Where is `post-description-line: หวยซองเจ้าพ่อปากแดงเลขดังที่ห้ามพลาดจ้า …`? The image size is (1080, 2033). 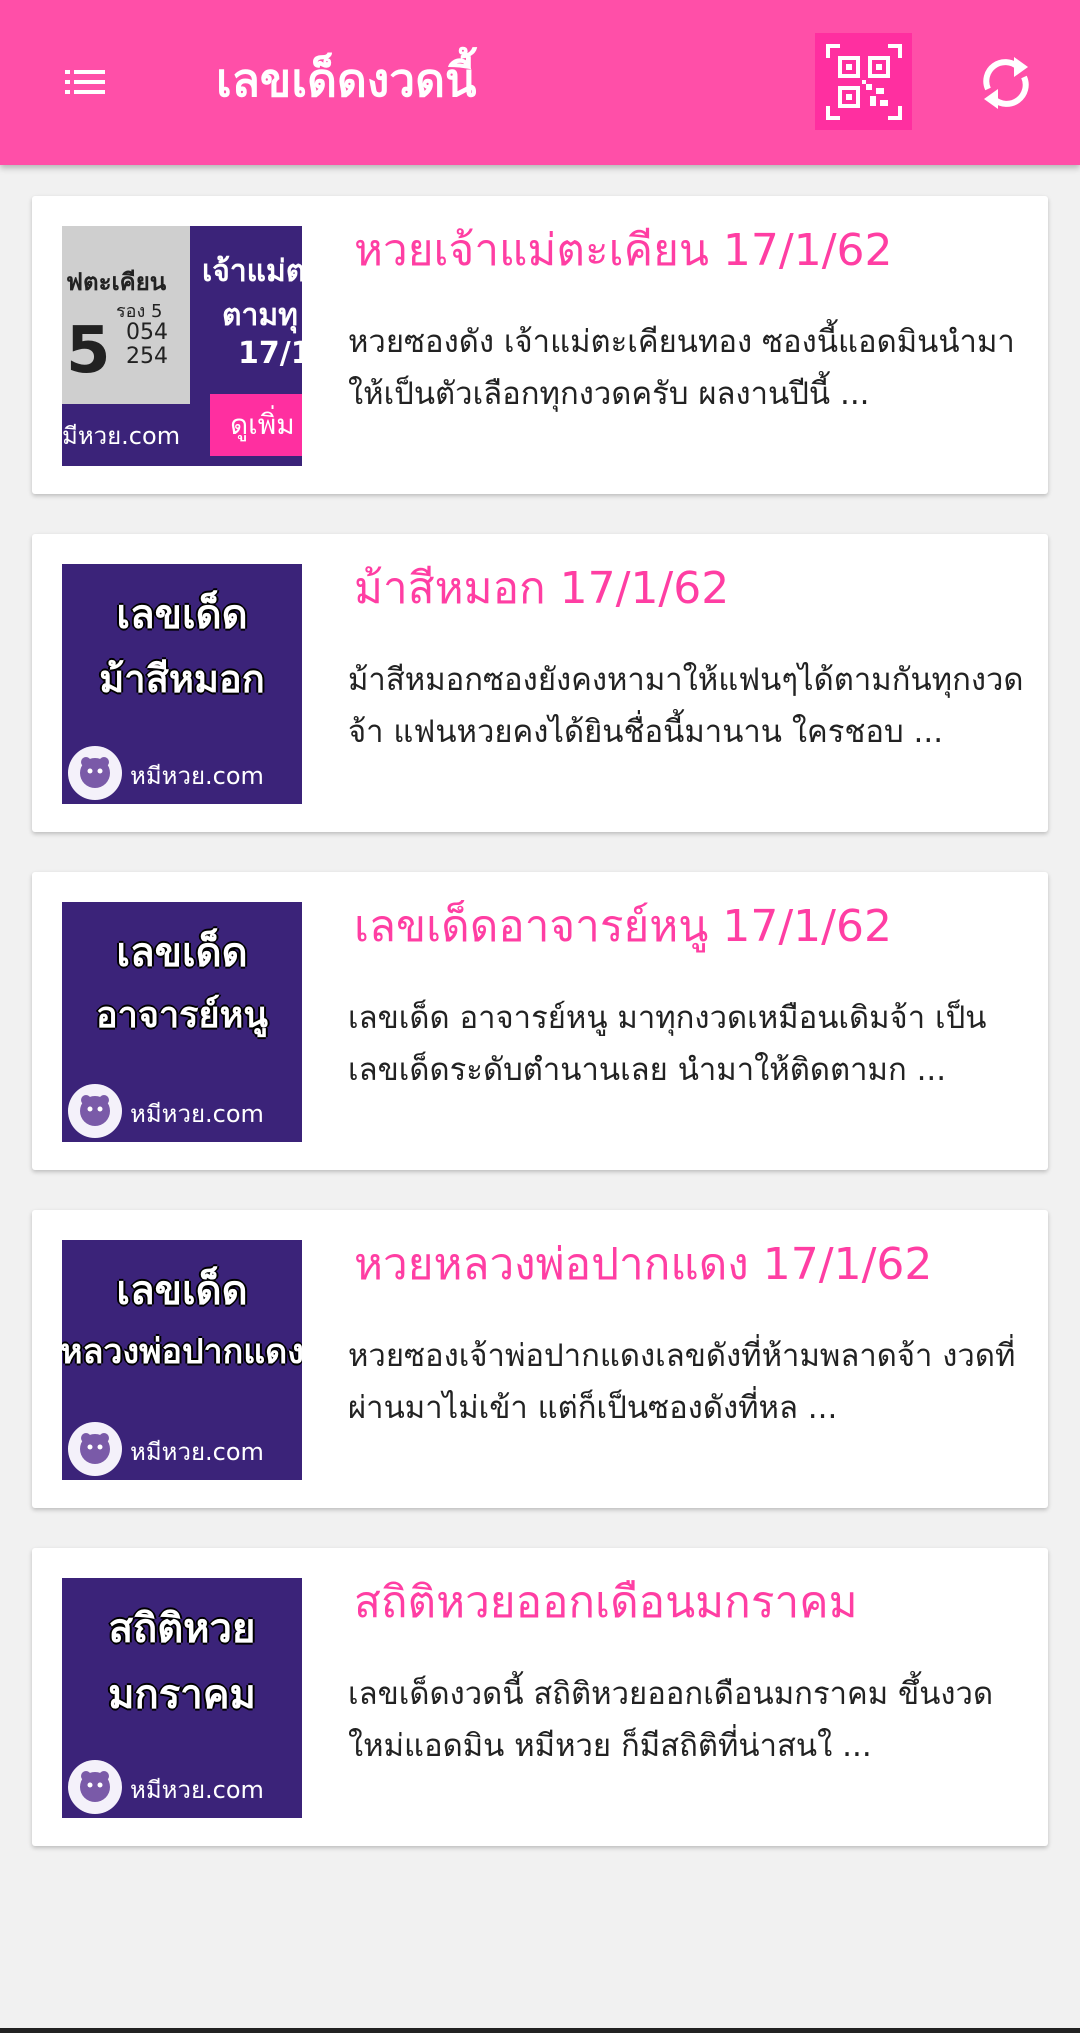 post-description-line: หวยซองเจ้าพ่อปากแดงเลขดังที่ห้ามพลาดจ้า … is located at coordinates (682, 1356).